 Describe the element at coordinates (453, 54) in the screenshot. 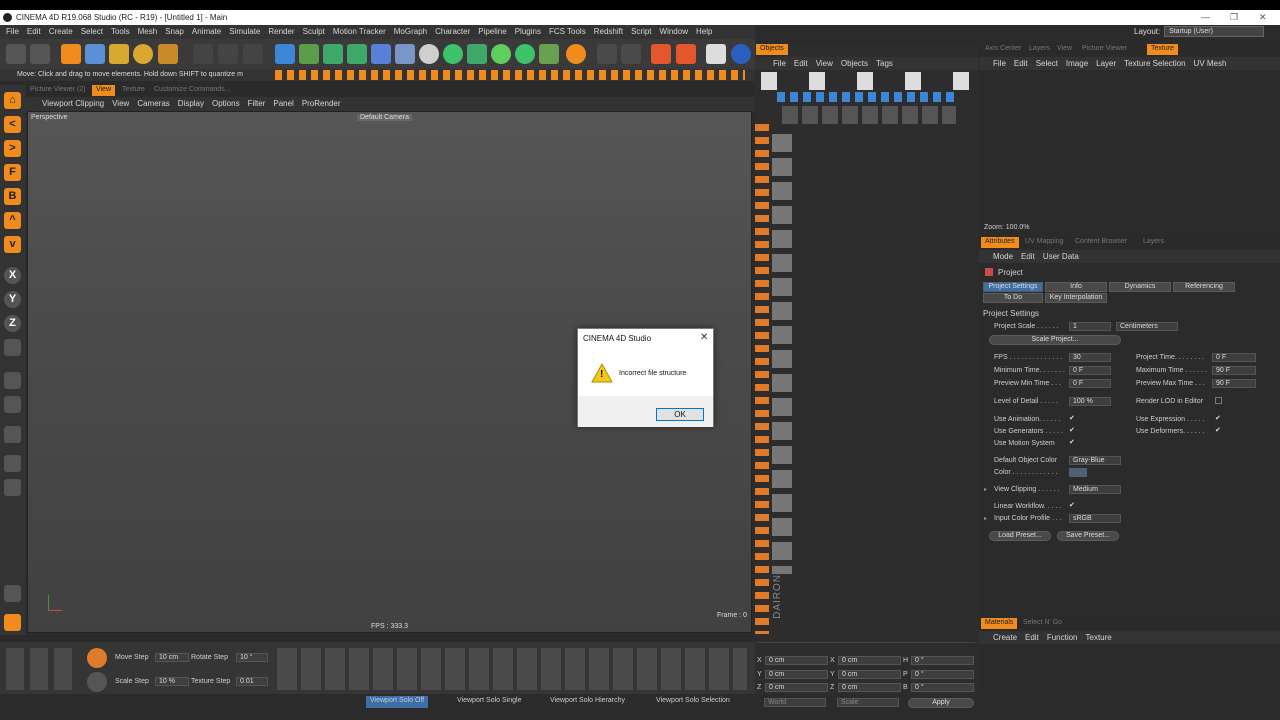

I see `material-icon` at that location.